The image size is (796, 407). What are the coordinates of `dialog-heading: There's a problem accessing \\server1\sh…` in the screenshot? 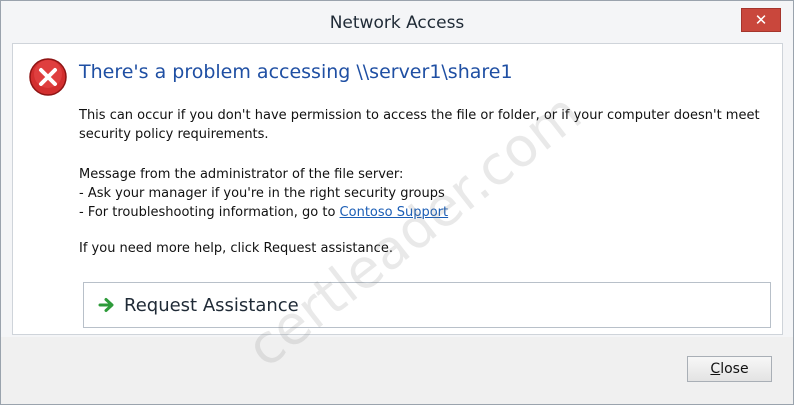 It's located at (296, 72).